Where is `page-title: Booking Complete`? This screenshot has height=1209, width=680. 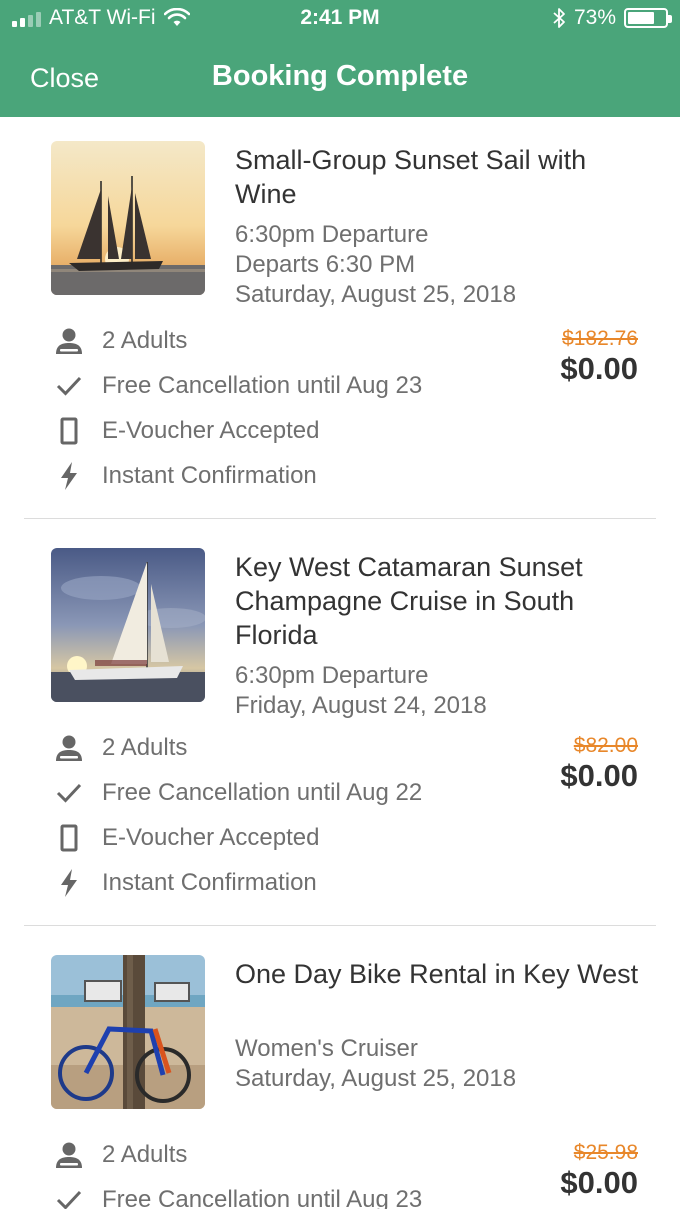 page-title: Booking Complete is located at coordinates (340, 76).